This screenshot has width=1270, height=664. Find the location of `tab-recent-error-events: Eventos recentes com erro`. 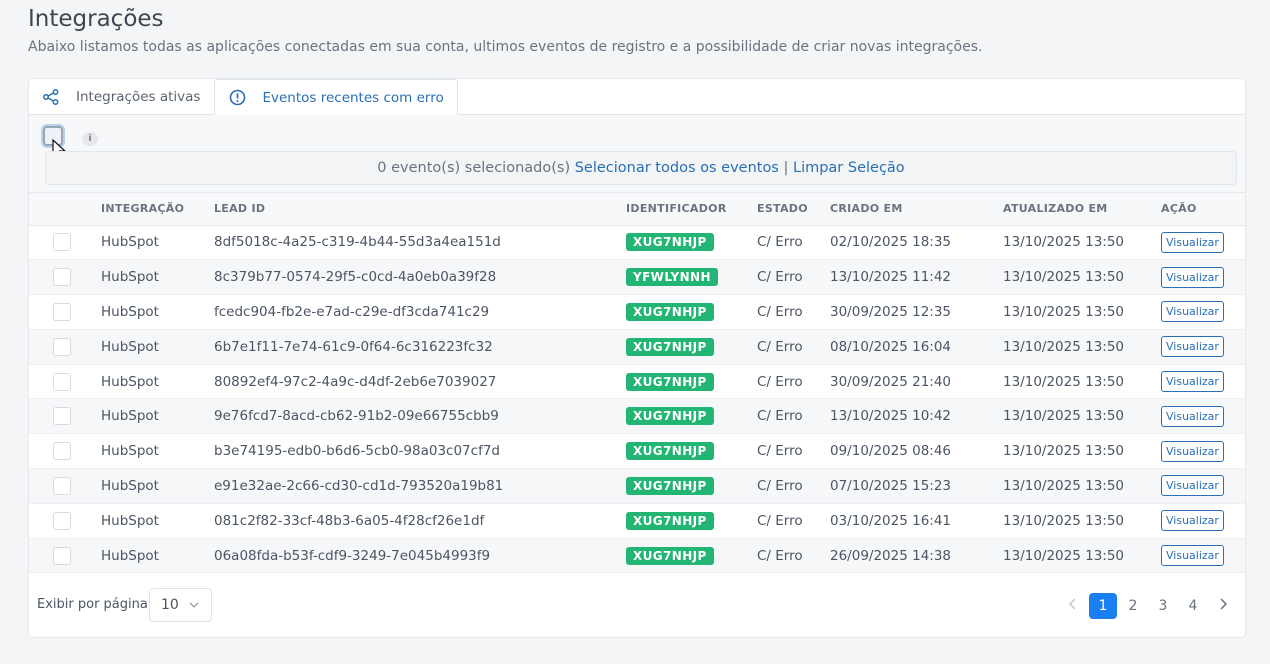

tab-recent-error-events: Eventos recentes com erro is located at coordinates (336, 97).